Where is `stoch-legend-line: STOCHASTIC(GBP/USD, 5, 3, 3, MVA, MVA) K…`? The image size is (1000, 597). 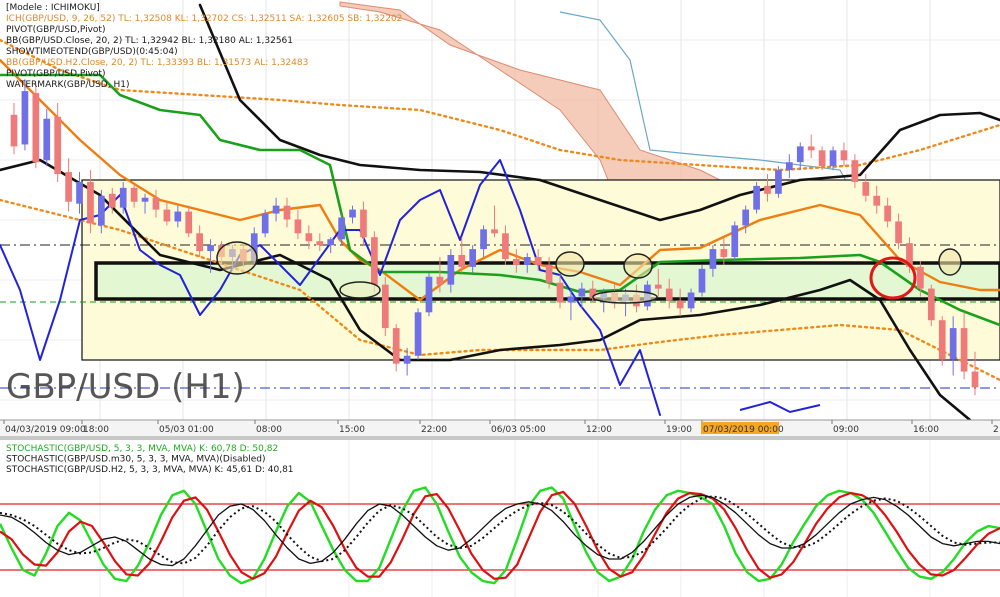 stoch-legend-line: STOCHASTIC(GBP/USD, 5, 3, 3, MVA, MVA) K… is located at coordinates (142, 449).